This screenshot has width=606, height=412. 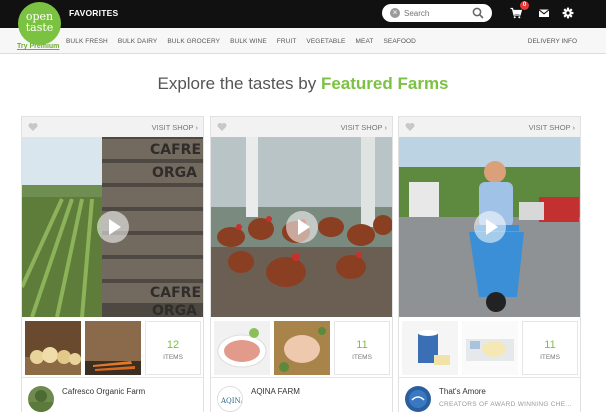 I want to click on farm-video: CAFRE ORGA CAFRE ORGA, so click(x=112, y=227).